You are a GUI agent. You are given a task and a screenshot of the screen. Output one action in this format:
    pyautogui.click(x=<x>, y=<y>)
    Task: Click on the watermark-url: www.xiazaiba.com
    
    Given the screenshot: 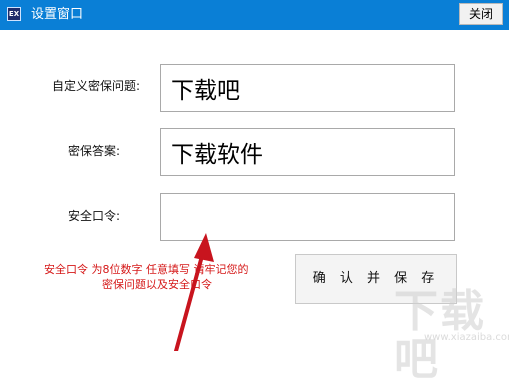 What is the action you would take?
    pyautogui.click(x=466, y=337)
    